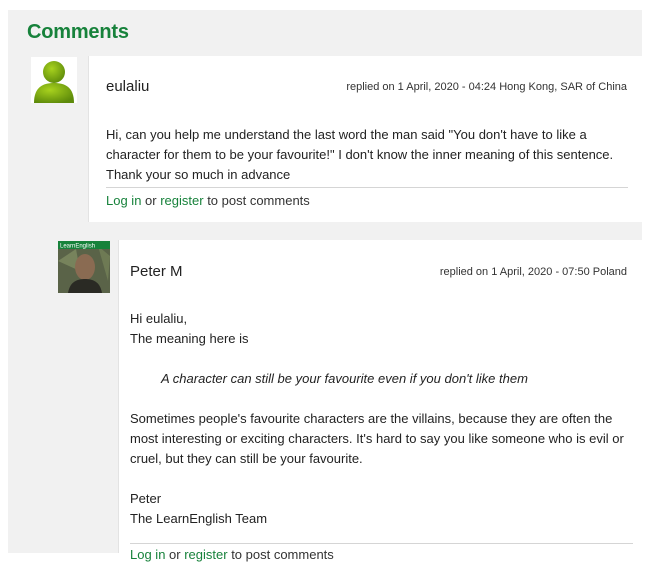 The image size is (650, 562). Describe the element at coordinates (199, 518) in the screenshot. I see `signoff-team: The LearnEnglish Team` at that location.